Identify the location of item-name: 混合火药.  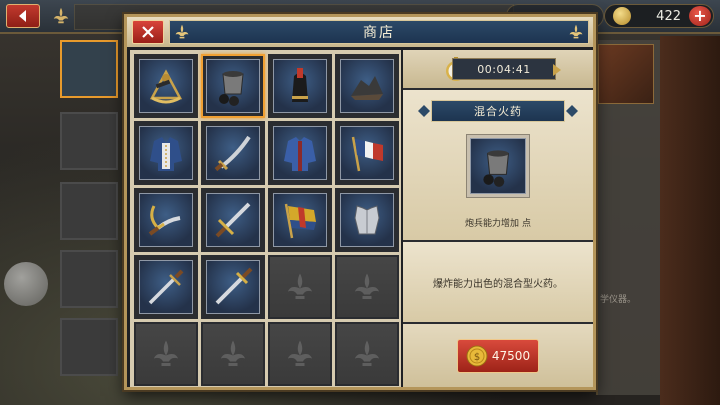
(498, 111).